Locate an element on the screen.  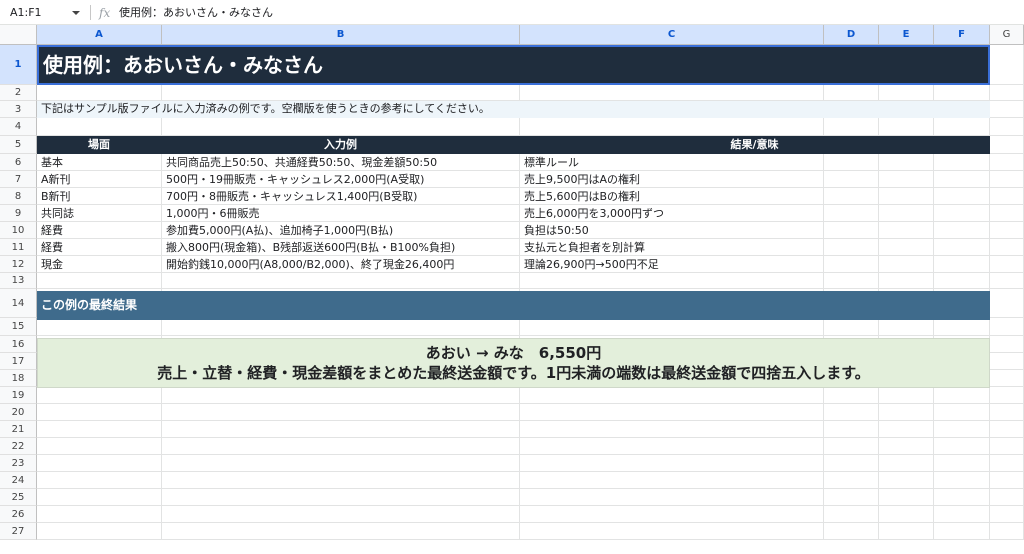
chevron-down-icon is located at coordinates (76, 13).